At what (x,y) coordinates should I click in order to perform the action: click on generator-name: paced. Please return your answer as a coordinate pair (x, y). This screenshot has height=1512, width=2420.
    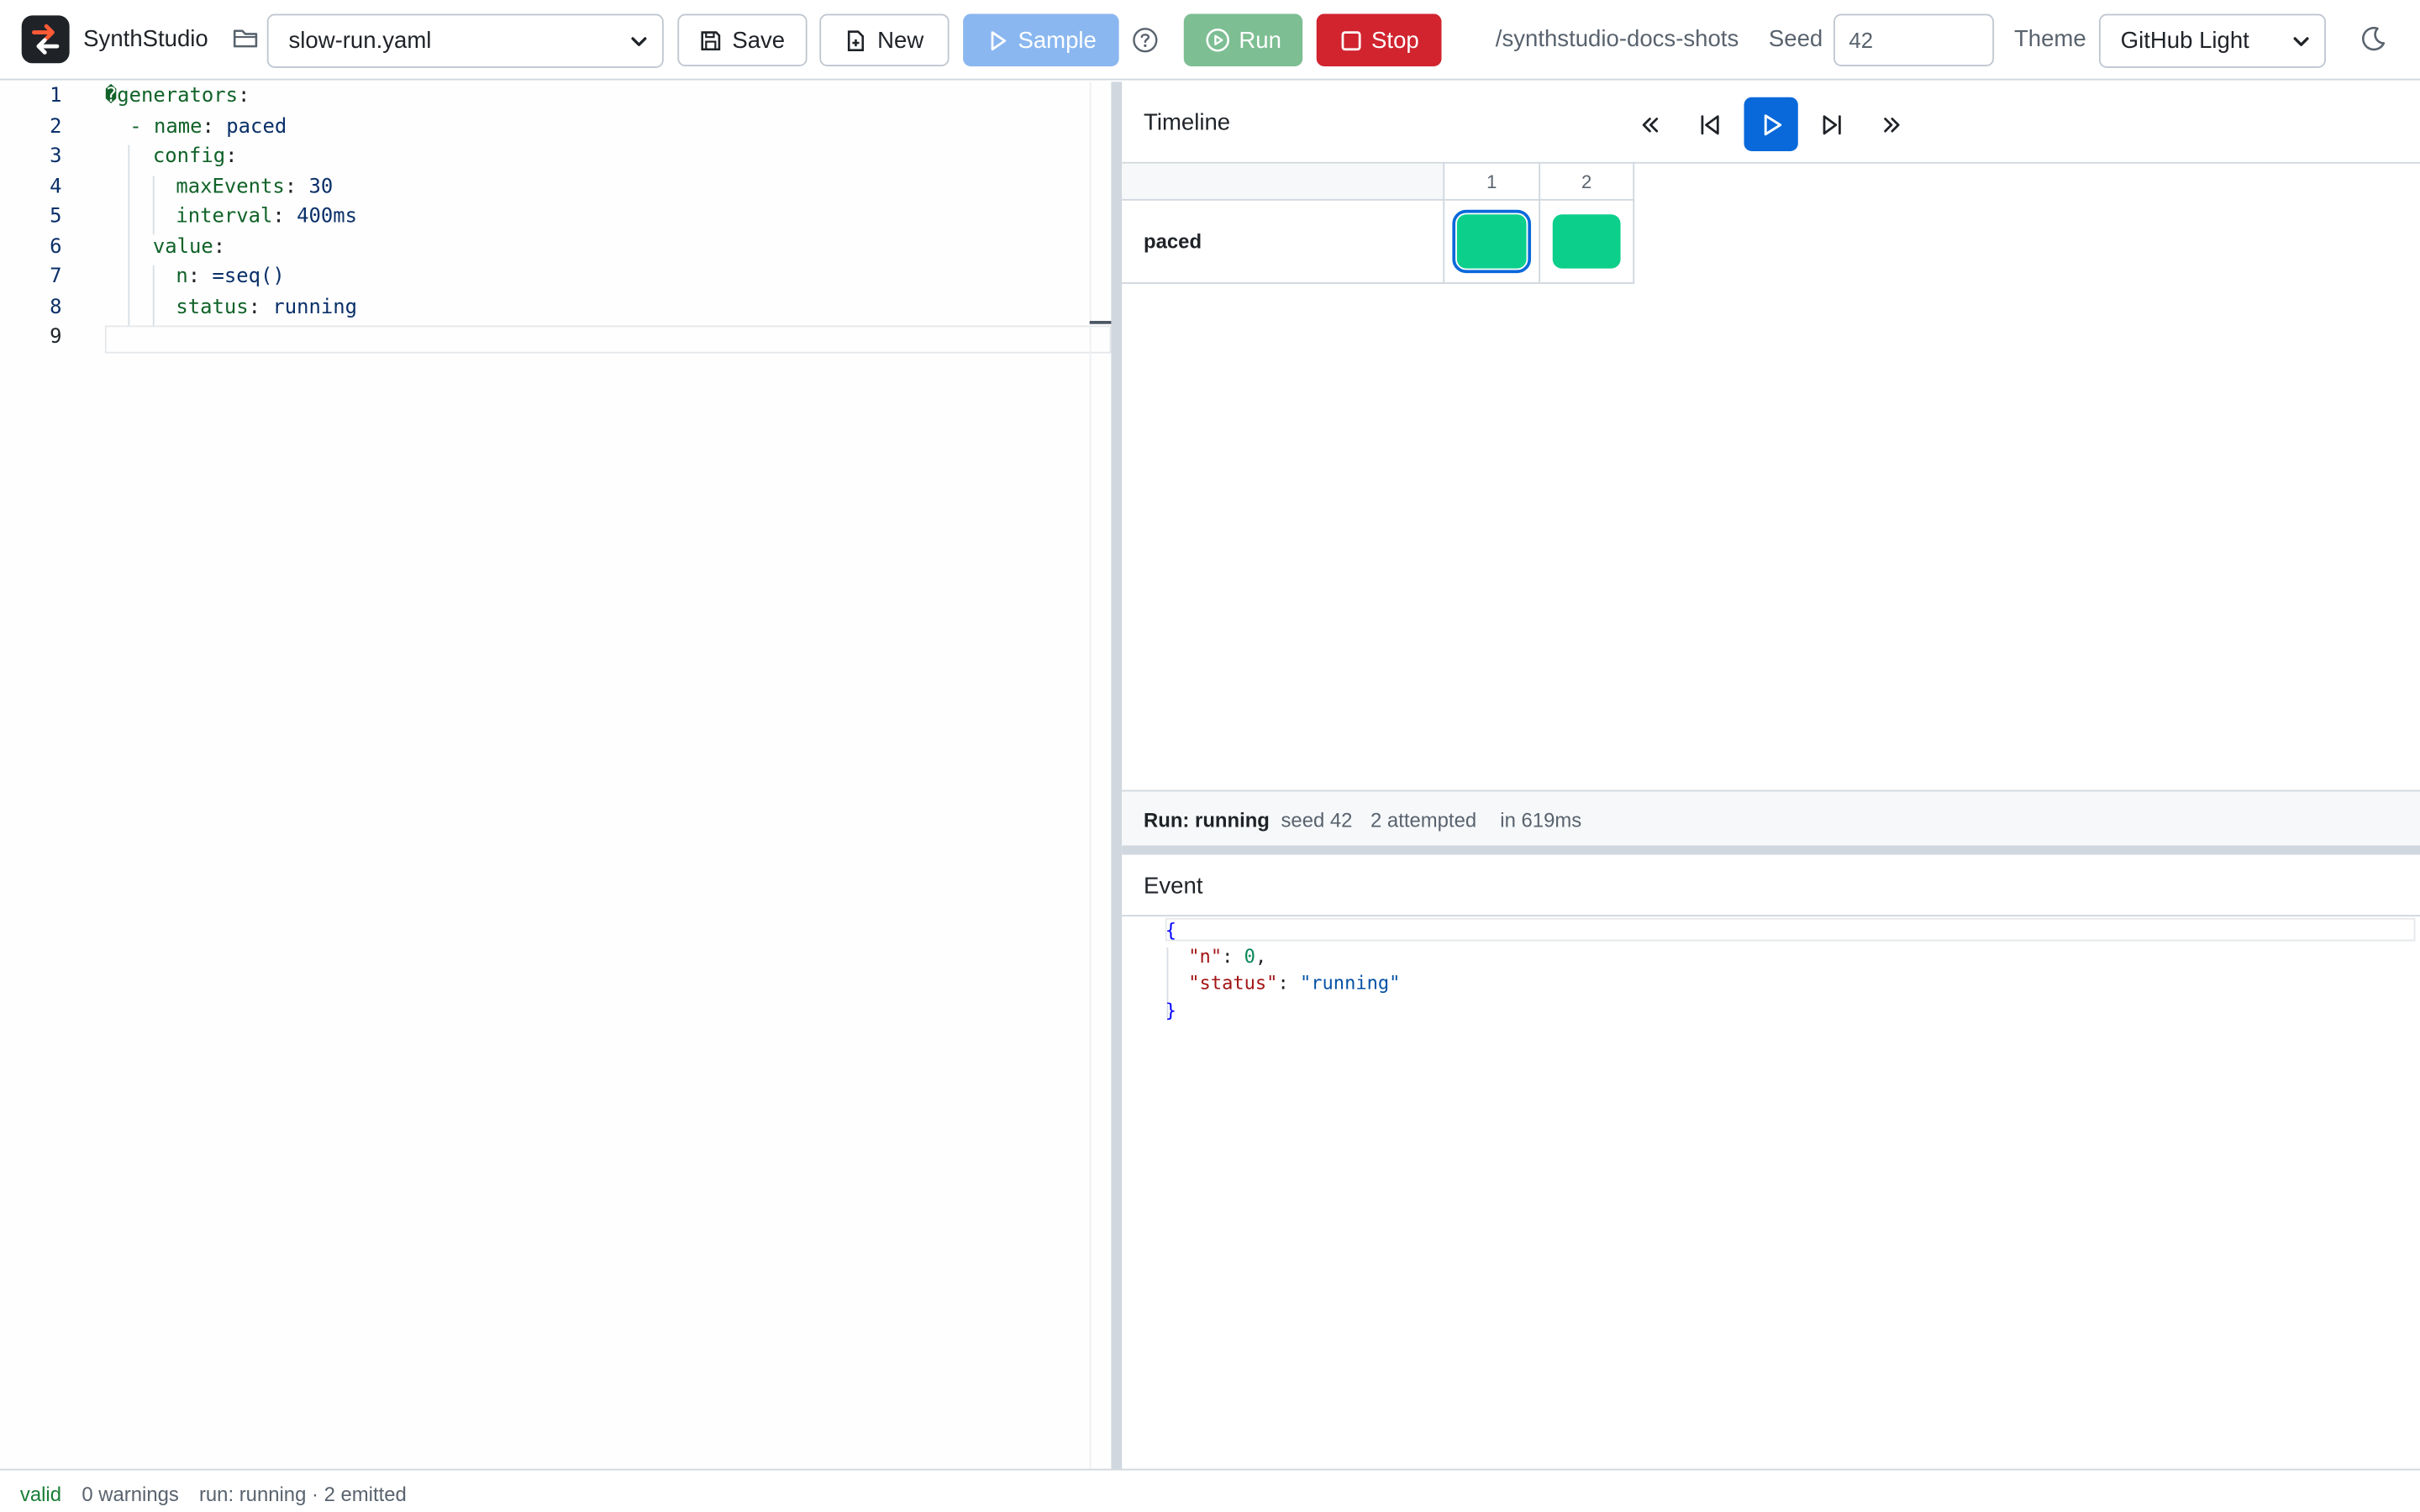
    Looking at the image, I should click on (1173, 241).